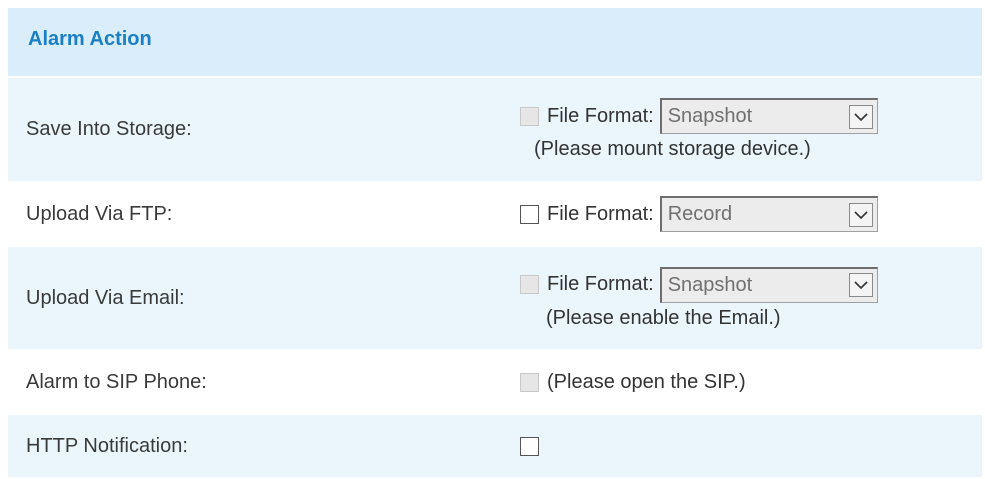 The width and height of the screenshot is (985, 479). I want to click on section-header: Alarm Action, so click(495, 43).